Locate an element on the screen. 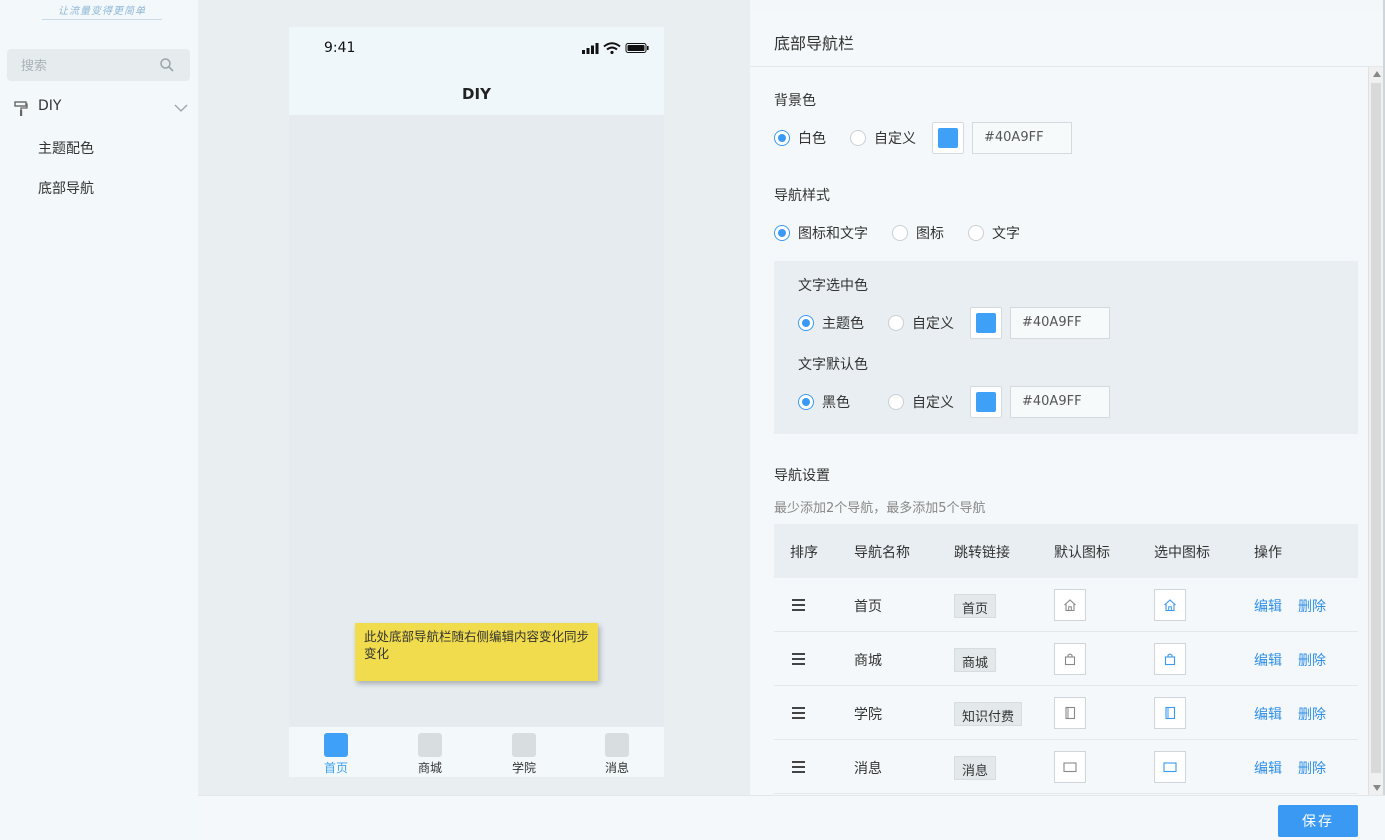 The image size is (1385, 840). phone-tab-home: 首页 is located at coordinates (336, 754).